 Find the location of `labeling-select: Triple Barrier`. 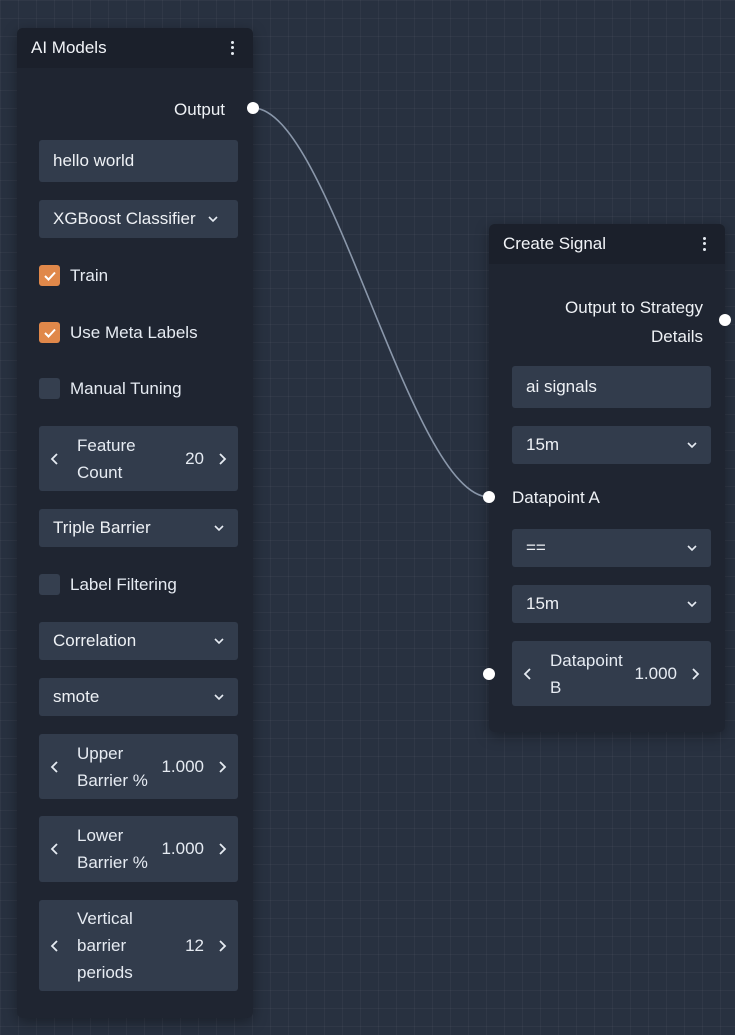

labeling-select: Triple Barrier is located at coordinates (138, 528).